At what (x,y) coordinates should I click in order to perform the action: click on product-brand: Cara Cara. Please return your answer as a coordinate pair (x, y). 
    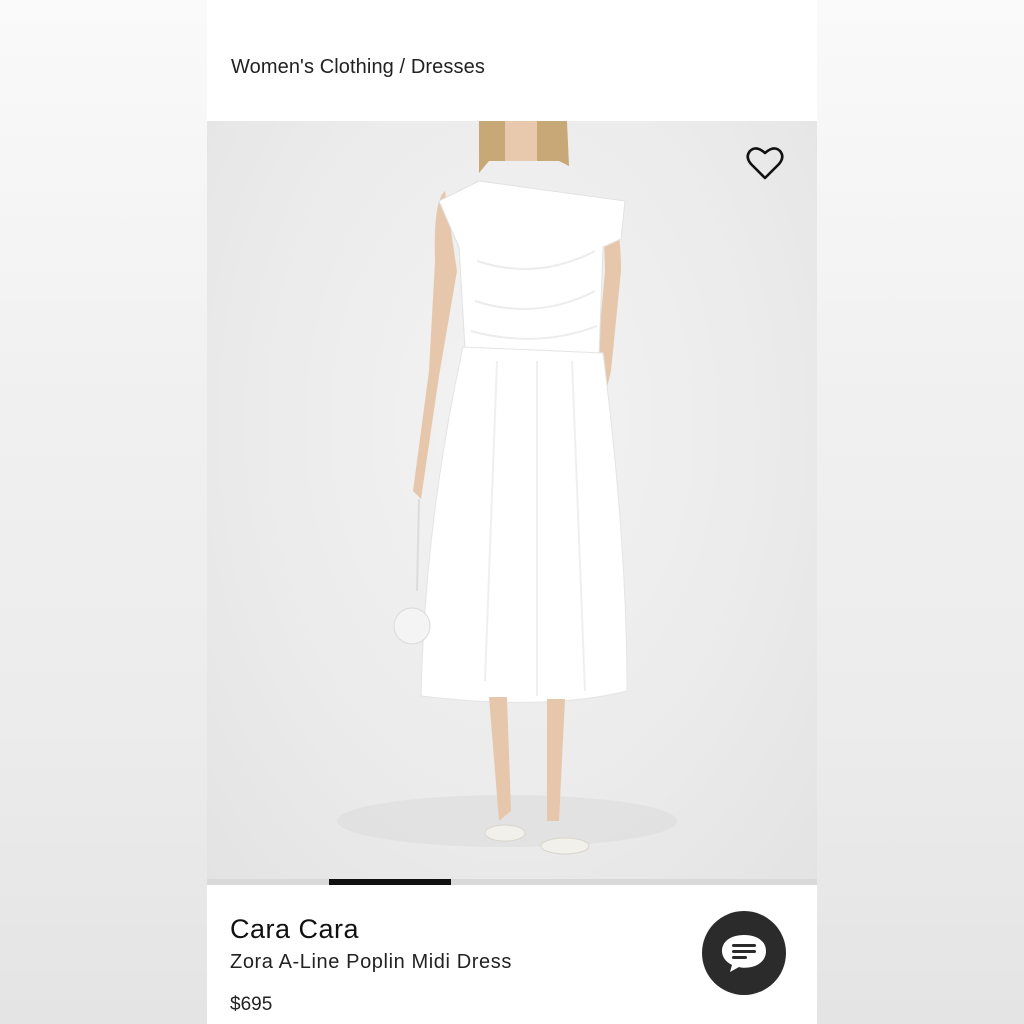
    Looking at the image, I should click on (294, 929).